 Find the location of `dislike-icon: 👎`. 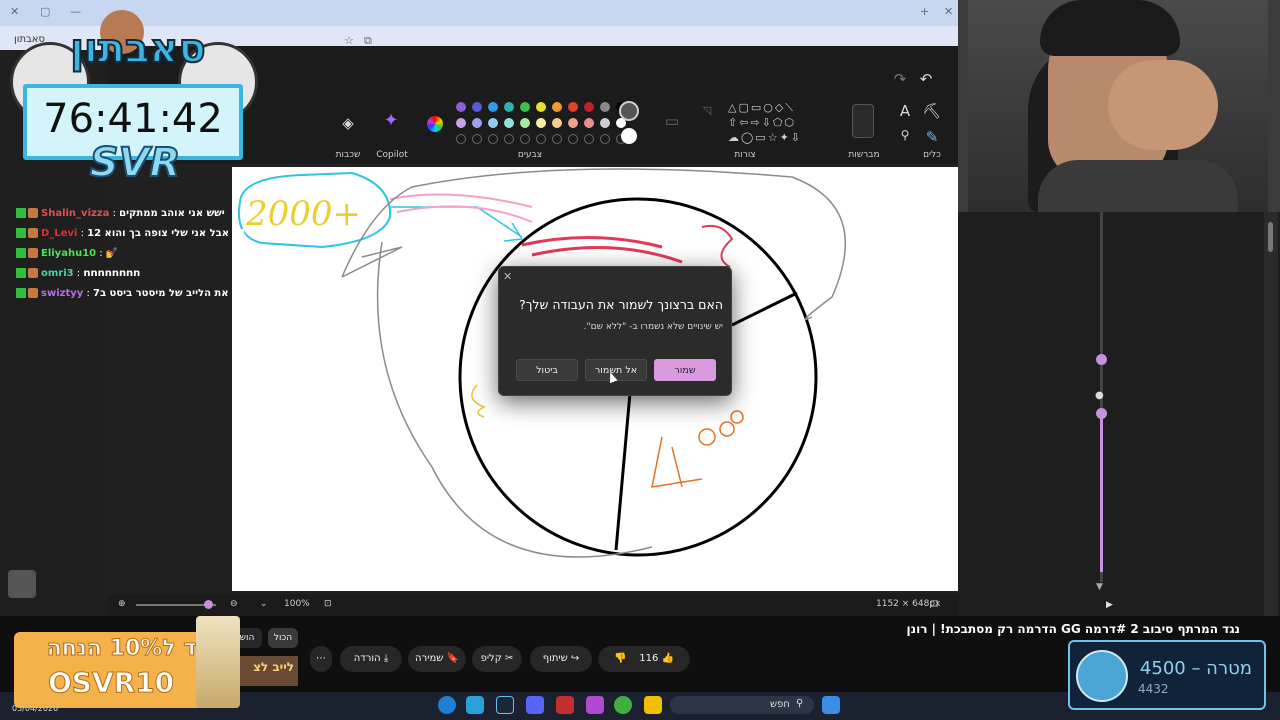

dislike-icon: 👎 is located at coordinates (620, 658).